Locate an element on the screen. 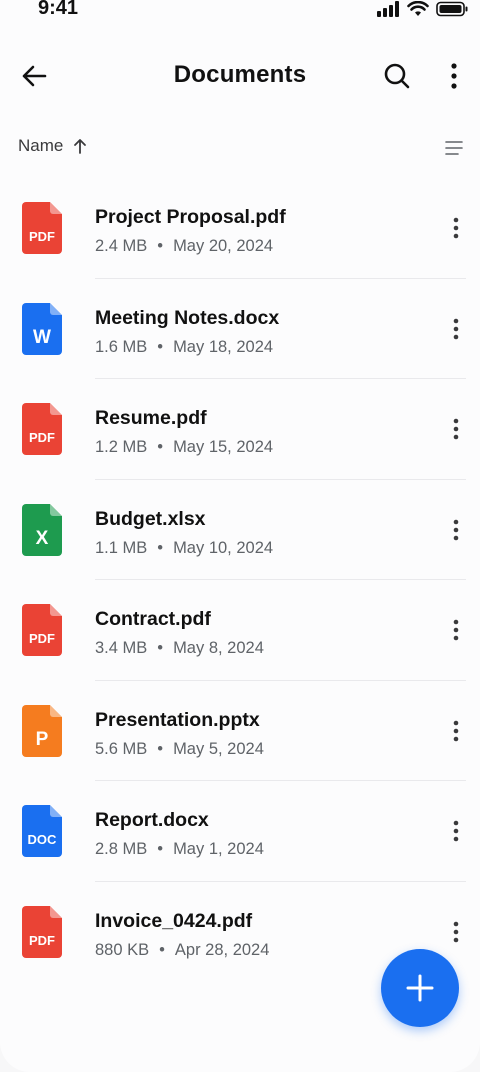 The width and height of the screenshot is (480, 1072). file-size: 2.4 MB is located at coordinates (121, 246).